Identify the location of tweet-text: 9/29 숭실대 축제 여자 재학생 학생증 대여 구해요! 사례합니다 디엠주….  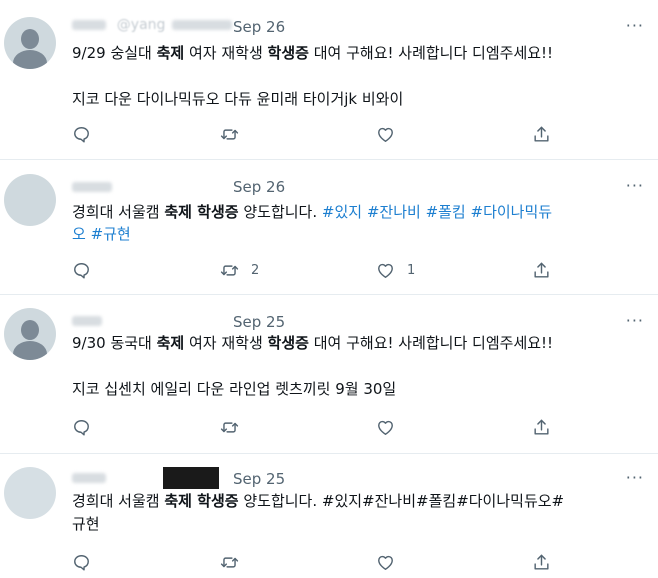
(313, 53).